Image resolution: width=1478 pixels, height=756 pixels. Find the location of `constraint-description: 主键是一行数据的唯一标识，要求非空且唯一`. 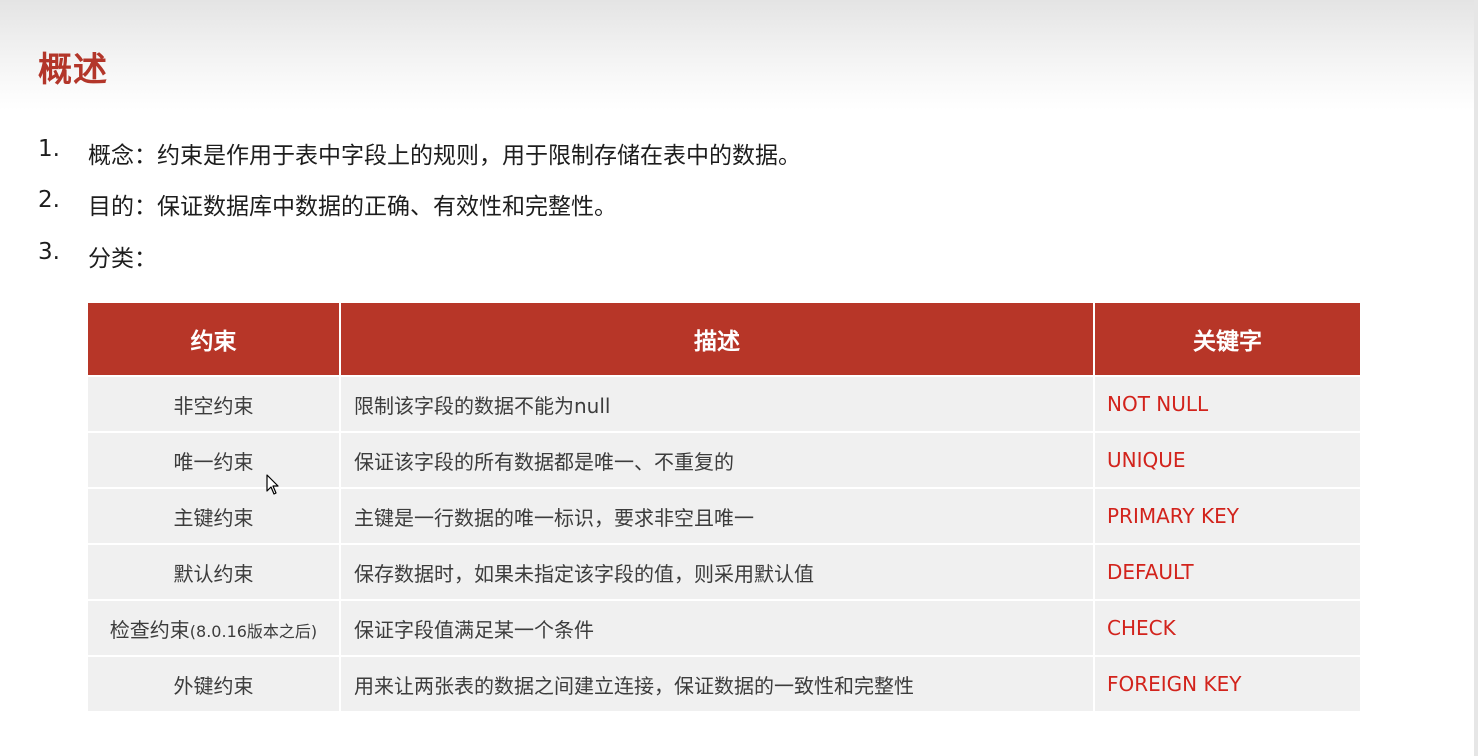

constraint-description: 主键是一行数据的唯一标识，要求非空且唯一 is located at coordinates (717, 516).